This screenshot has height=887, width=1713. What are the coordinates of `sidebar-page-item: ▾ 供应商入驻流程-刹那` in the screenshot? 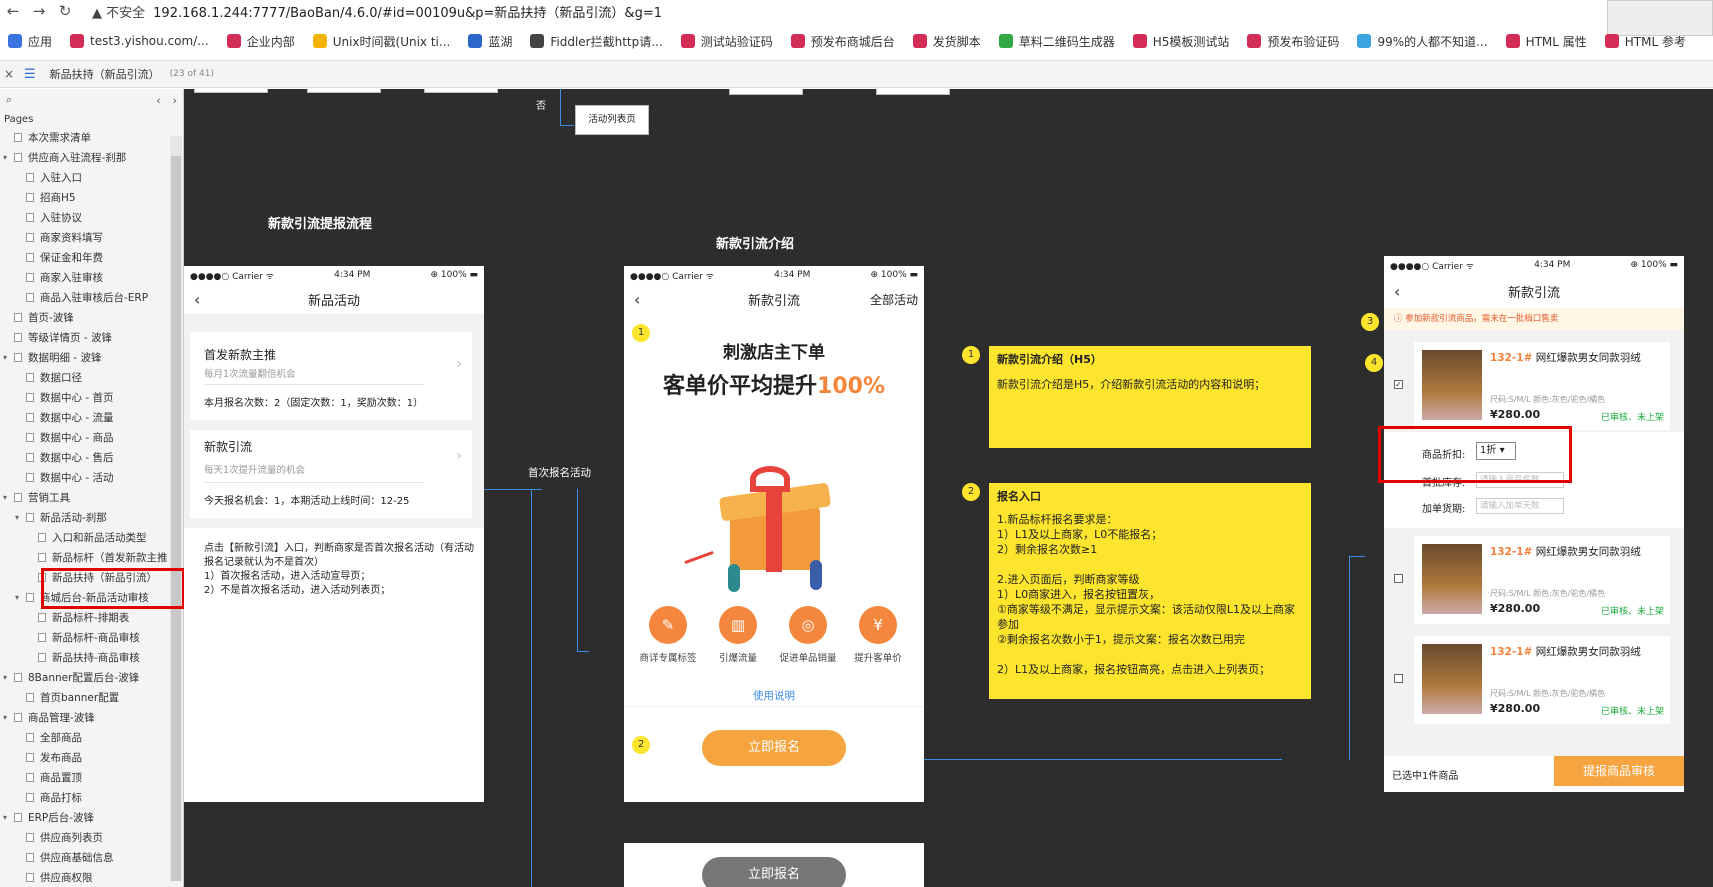 It's located at (91, 158).